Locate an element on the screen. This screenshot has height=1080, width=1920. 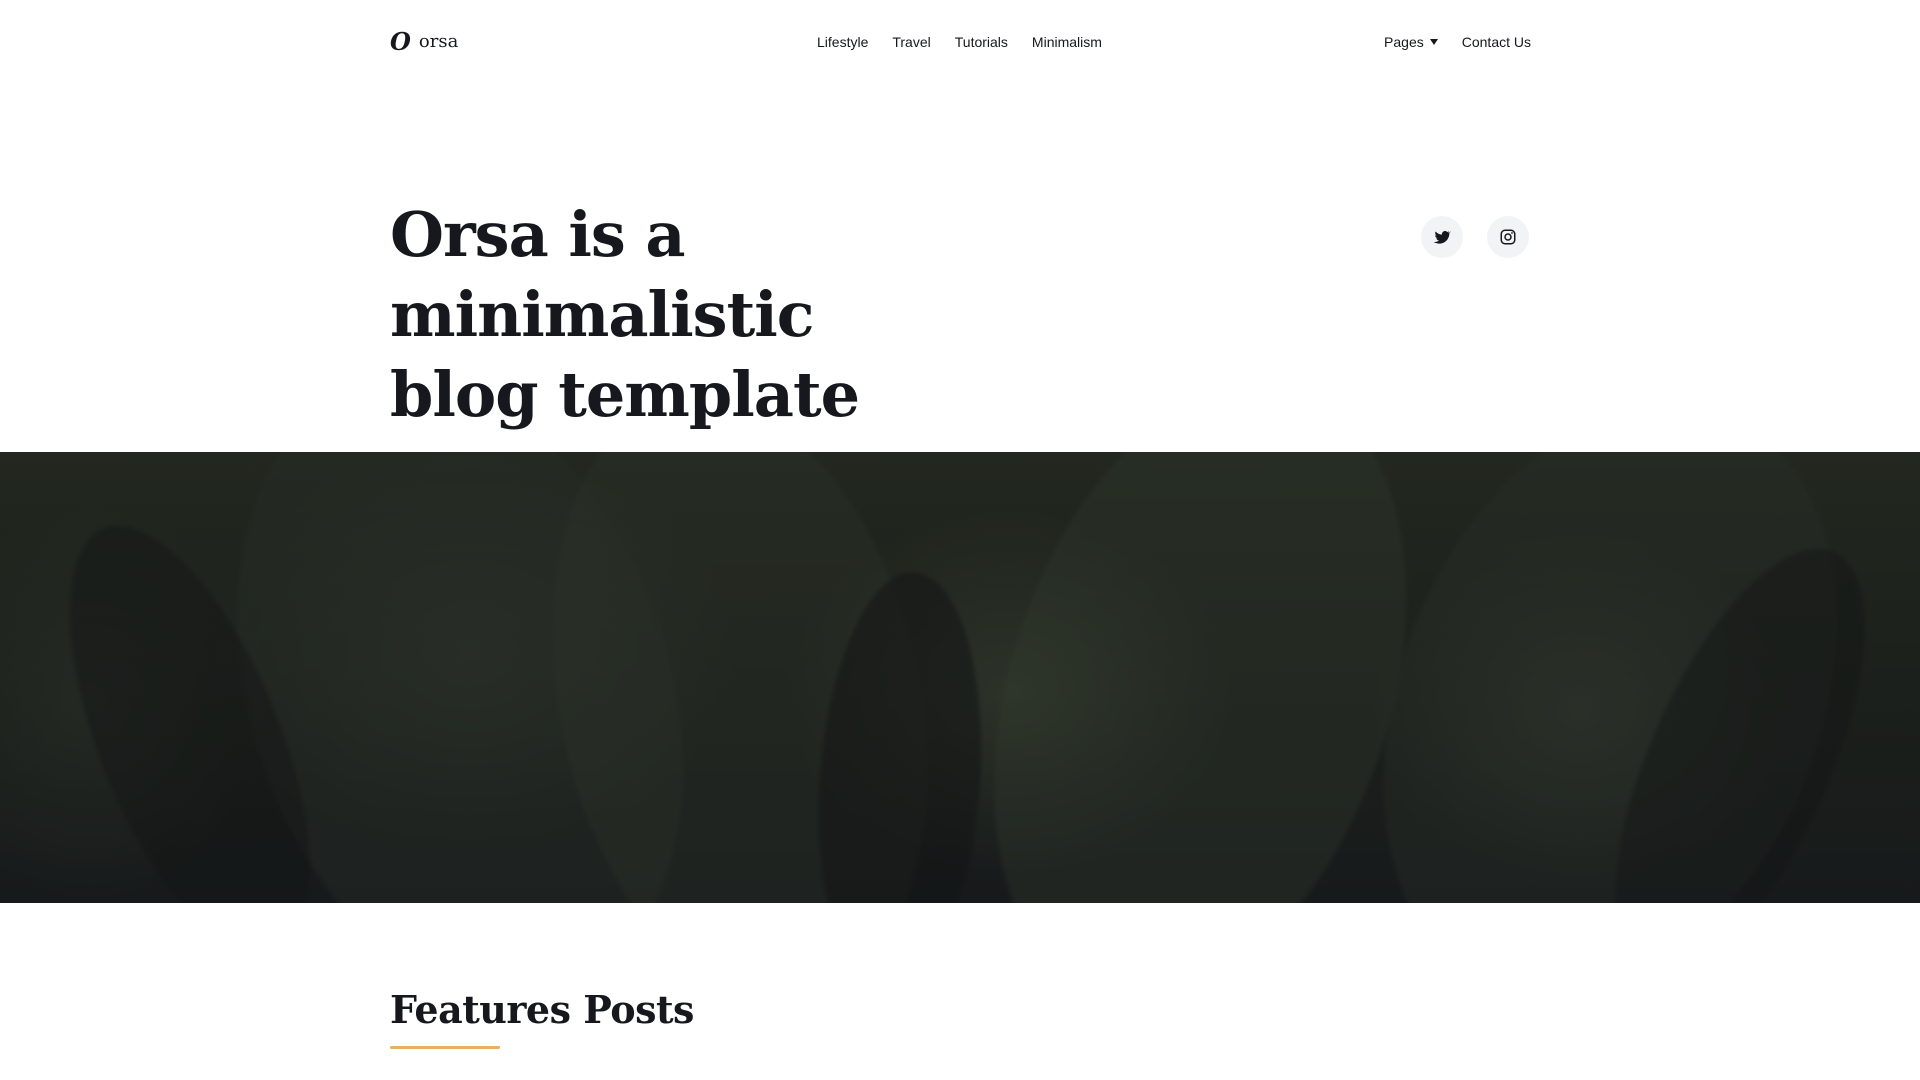
hero-title: Orsa is a minimalistic blog template is located at coordinates (750, 315).